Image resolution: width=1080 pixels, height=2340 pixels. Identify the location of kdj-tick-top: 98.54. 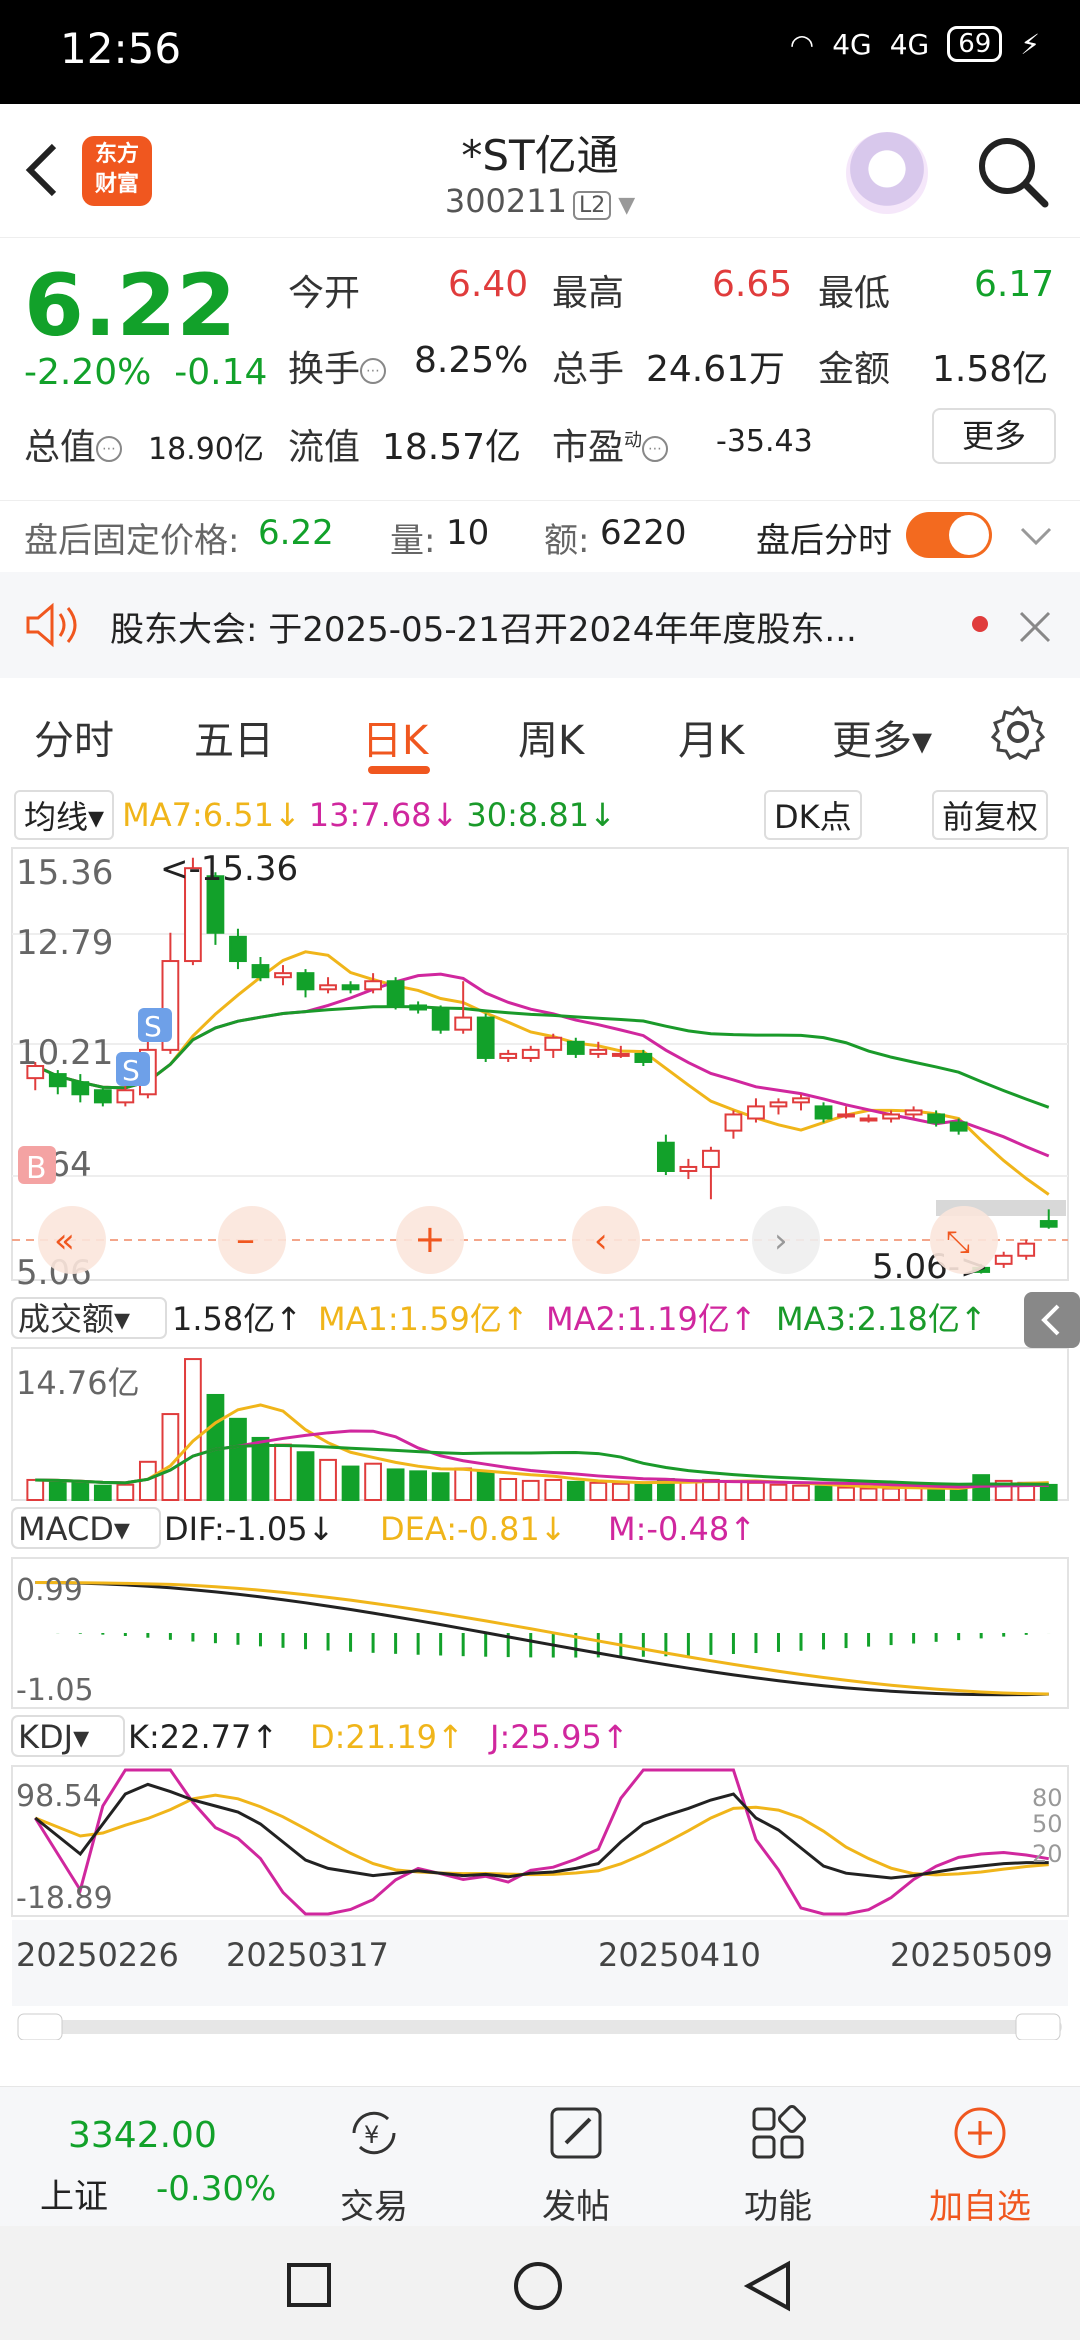
(59, 1796).